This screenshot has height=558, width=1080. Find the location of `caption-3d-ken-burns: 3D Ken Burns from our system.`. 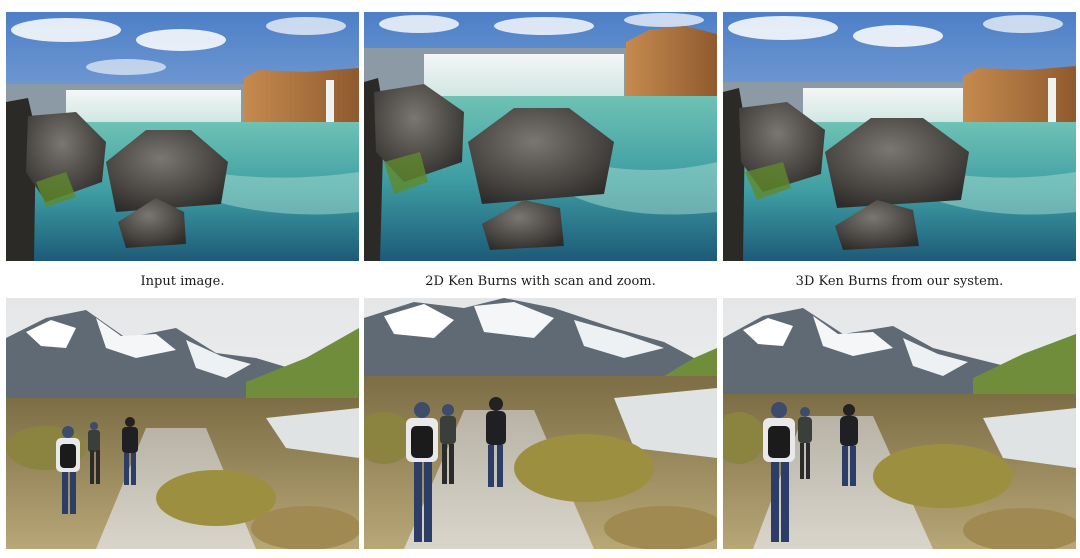

caption-3d-ken-burns: 3D Ken Burns from our system. is located at coordinates (899, 281).